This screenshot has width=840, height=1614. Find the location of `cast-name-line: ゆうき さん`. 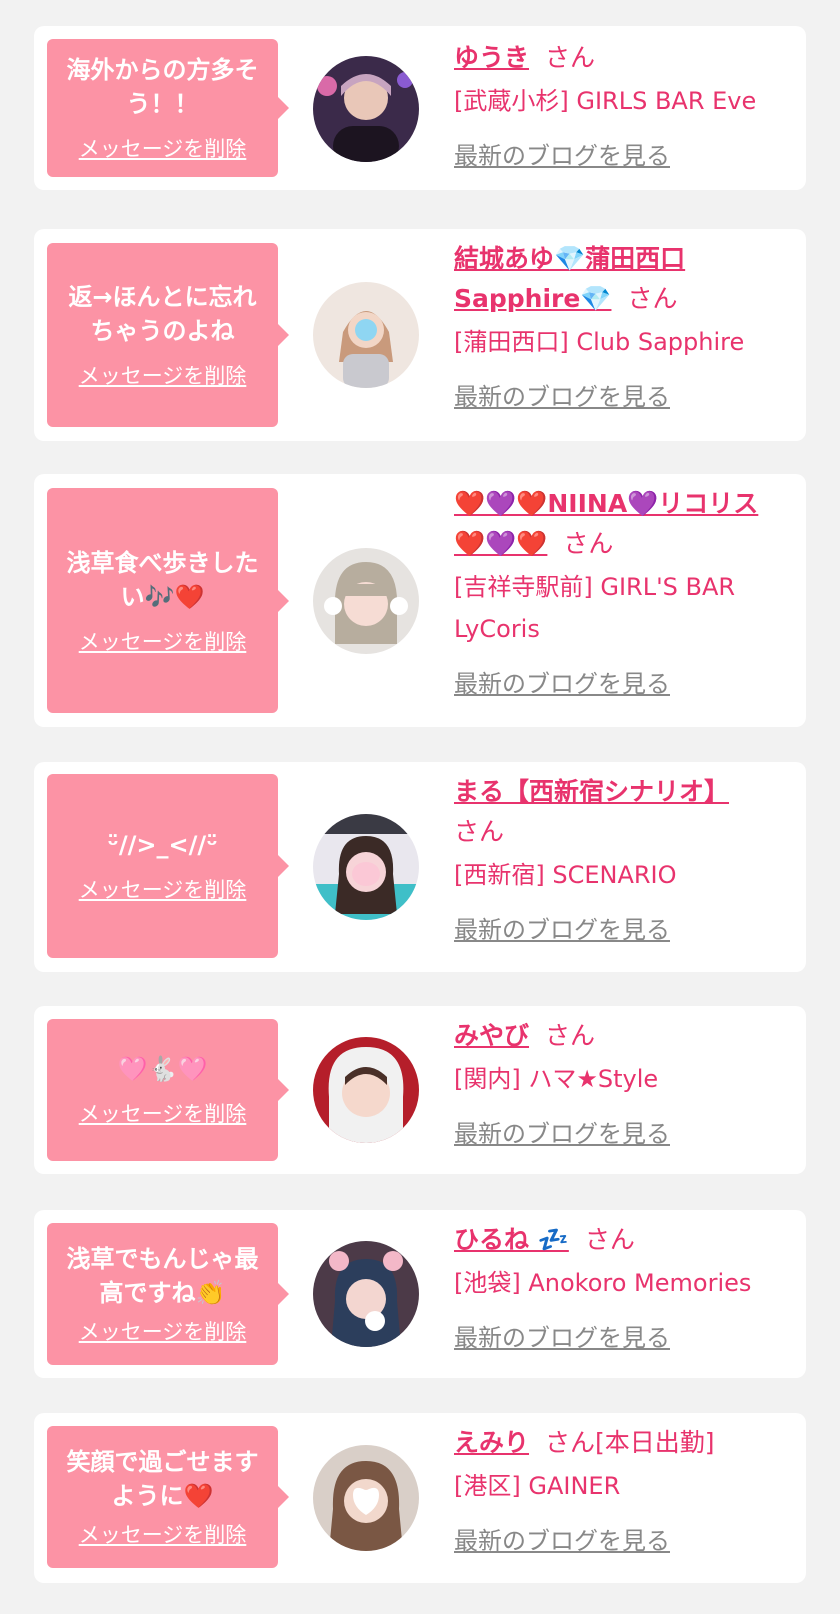

cast-name-line: ゆうき さん is located at coordinates (624, 58).